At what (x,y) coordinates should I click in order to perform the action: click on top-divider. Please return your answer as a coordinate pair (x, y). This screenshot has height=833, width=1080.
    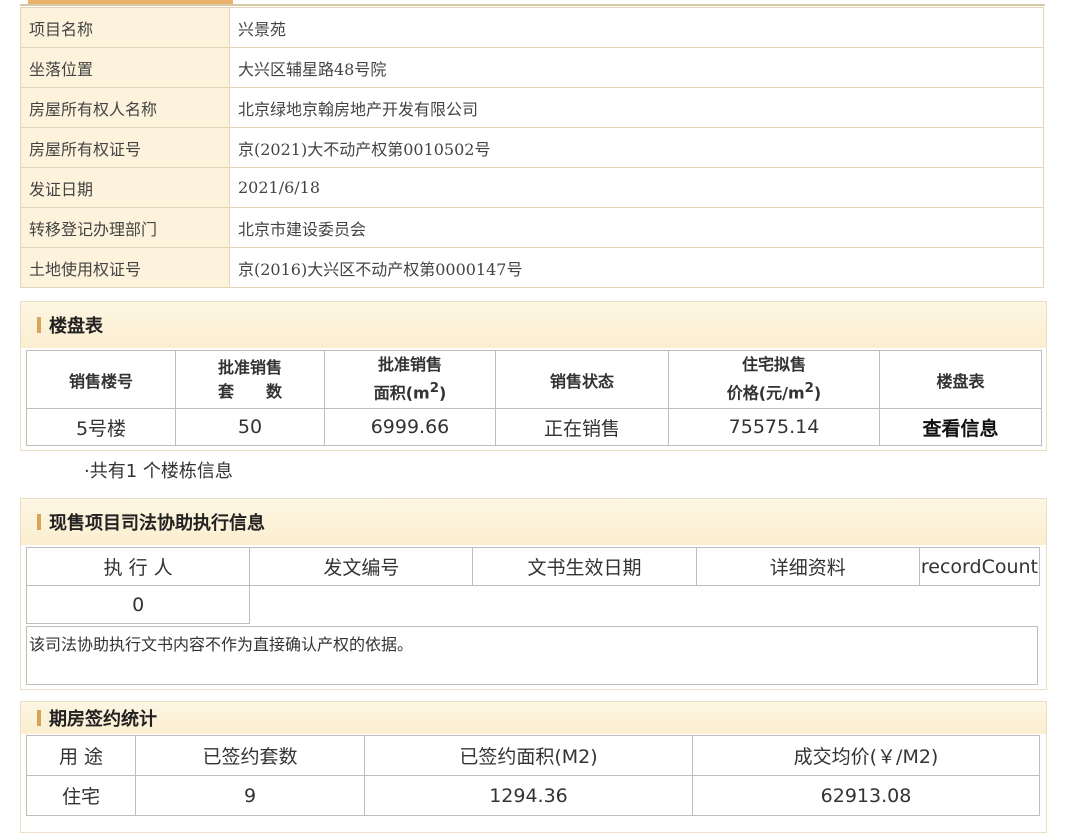
    Looking at the image, I should click on (532, 5).